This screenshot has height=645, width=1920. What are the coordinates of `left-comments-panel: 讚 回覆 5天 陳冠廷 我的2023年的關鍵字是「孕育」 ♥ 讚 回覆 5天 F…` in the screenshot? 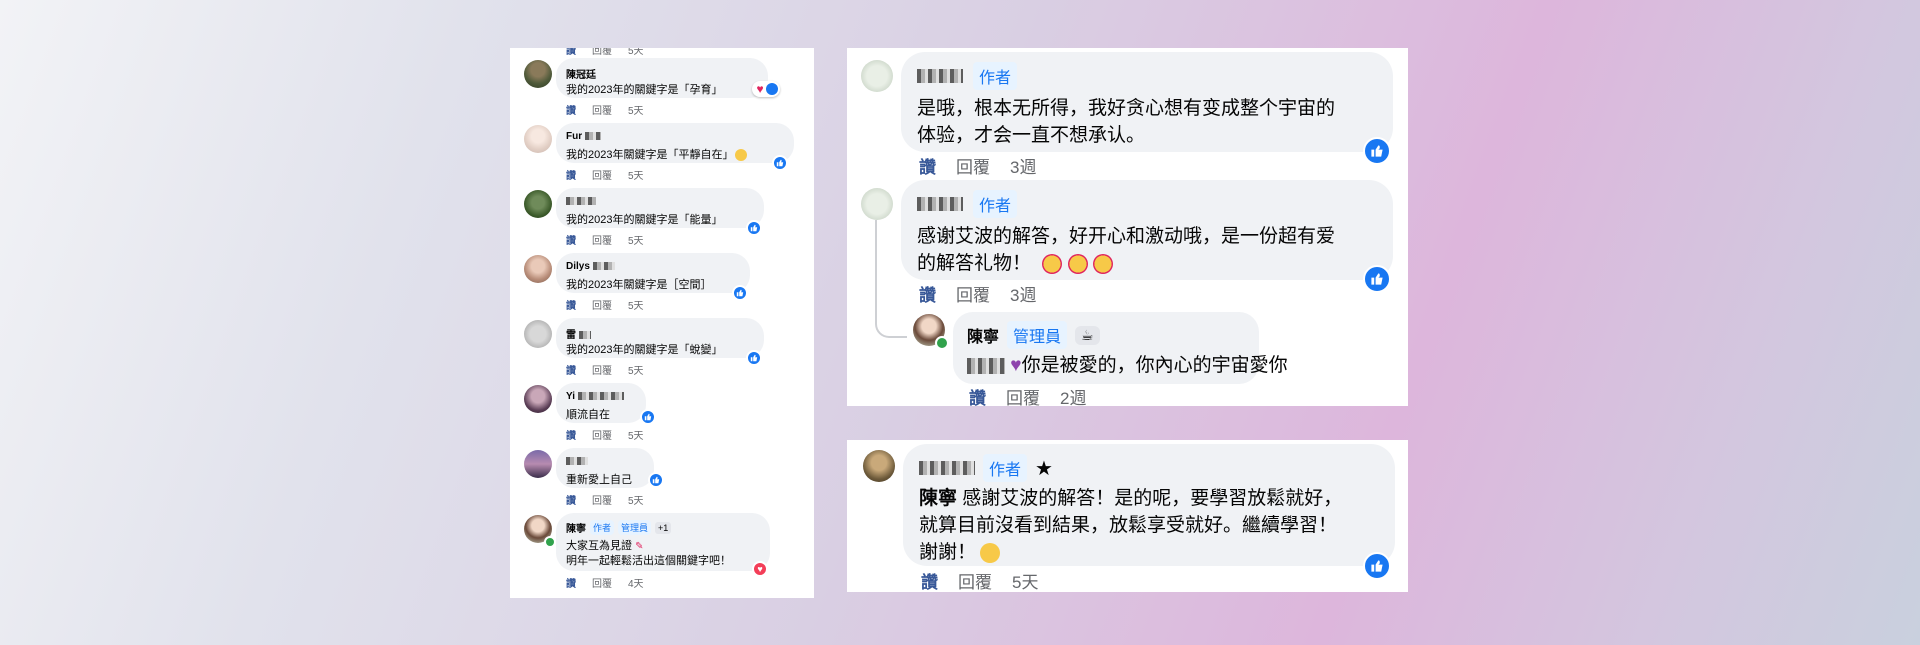 It's located at (662, 323).